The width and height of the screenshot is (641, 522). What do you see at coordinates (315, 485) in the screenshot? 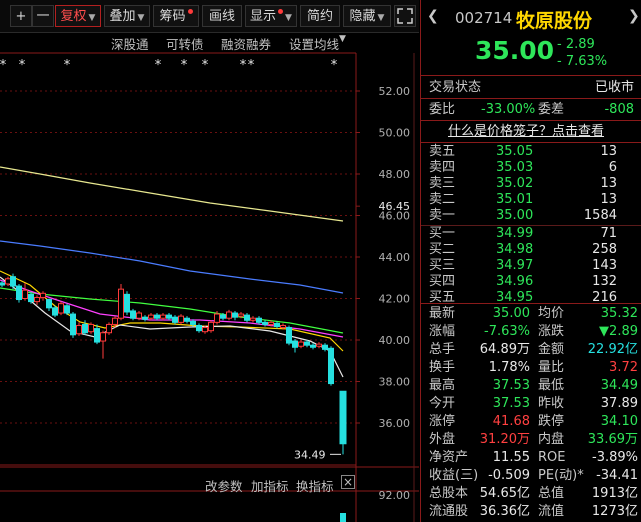
I see `switch-indicator-button: 换指标` at bounding box center [315, 485].